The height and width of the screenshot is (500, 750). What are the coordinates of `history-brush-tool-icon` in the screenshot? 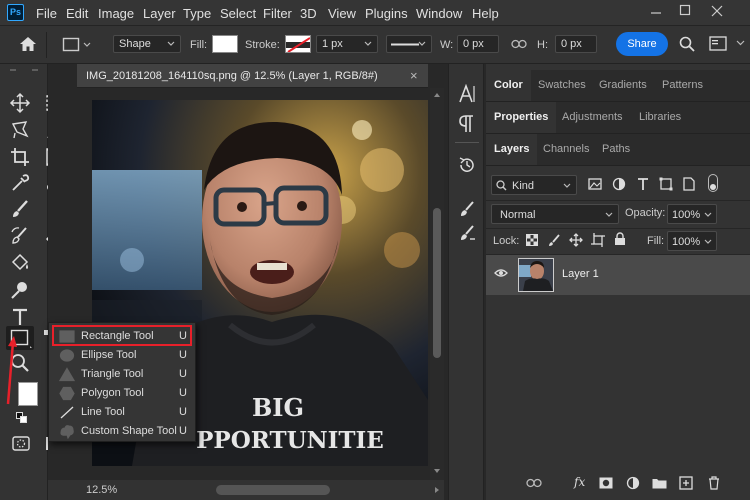 It's located at (20, 236).